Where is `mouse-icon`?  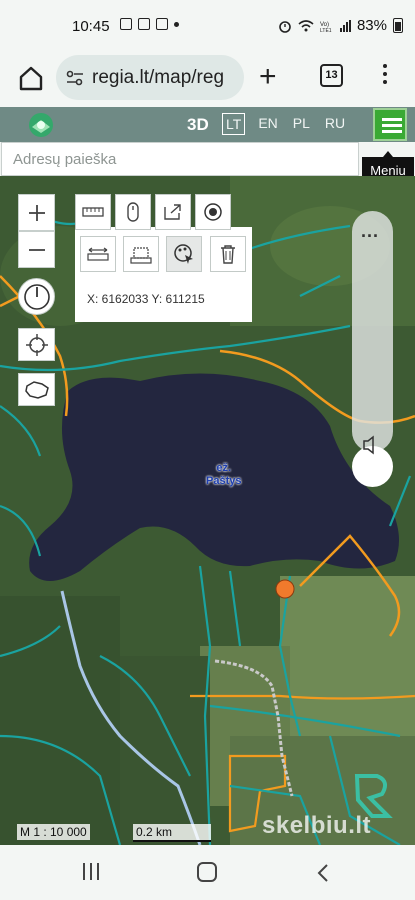 mouse-icon is located at coordinates (133, 212).